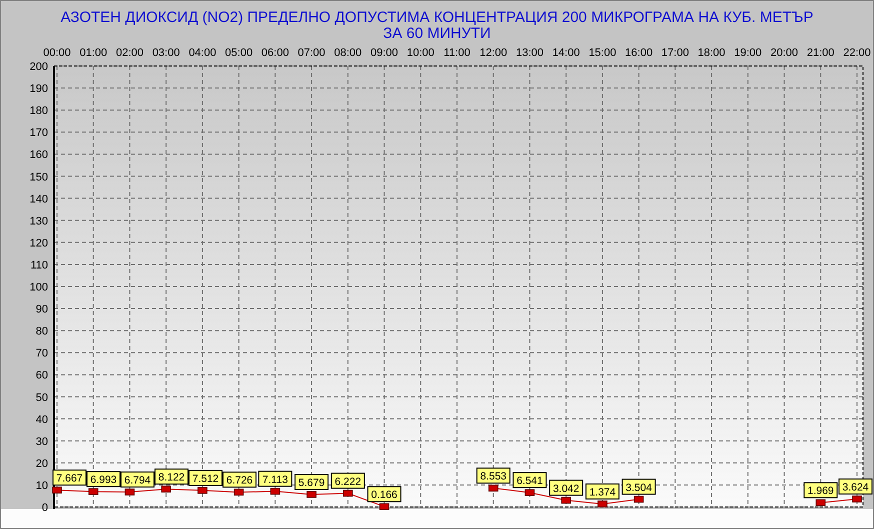 This screenshot has height=529, width=874. Describe the element at coordinates (239, 53) in the screenshot. I see `x-tick-label: 05:00` at that location.